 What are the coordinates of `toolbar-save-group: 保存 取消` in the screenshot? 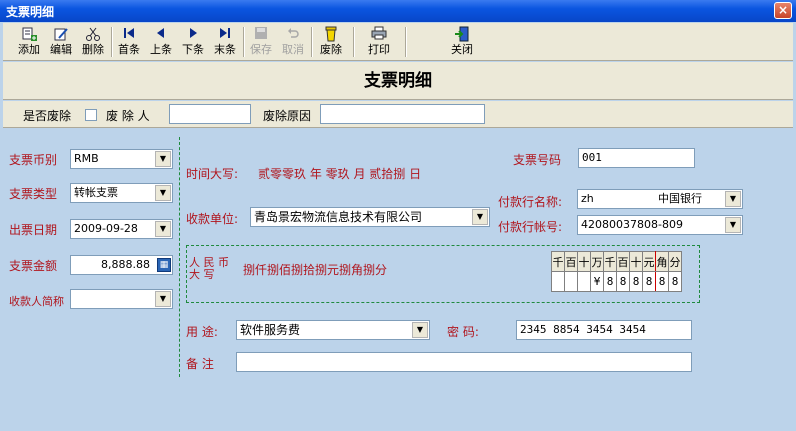 It's located at (277, 42).